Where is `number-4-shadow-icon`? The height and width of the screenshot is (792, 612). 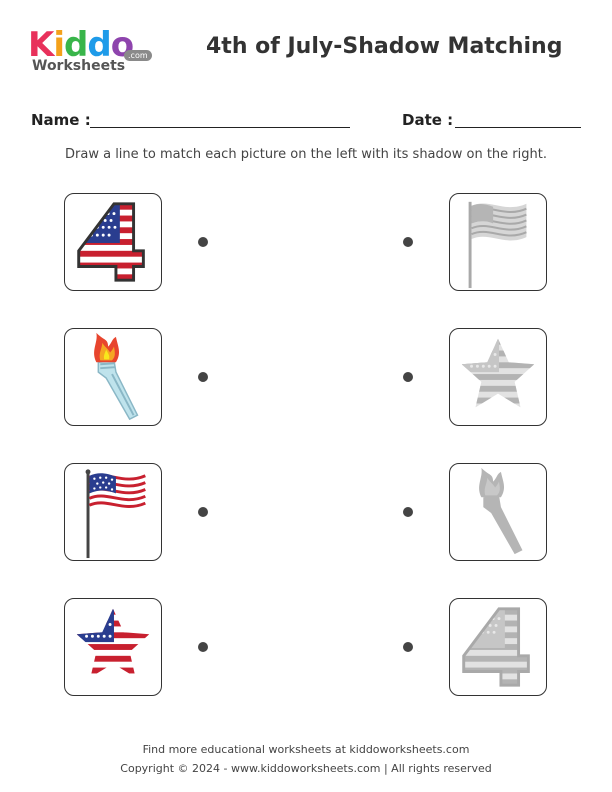
number-4-shadow-icon is located at coordinates (496, 647).